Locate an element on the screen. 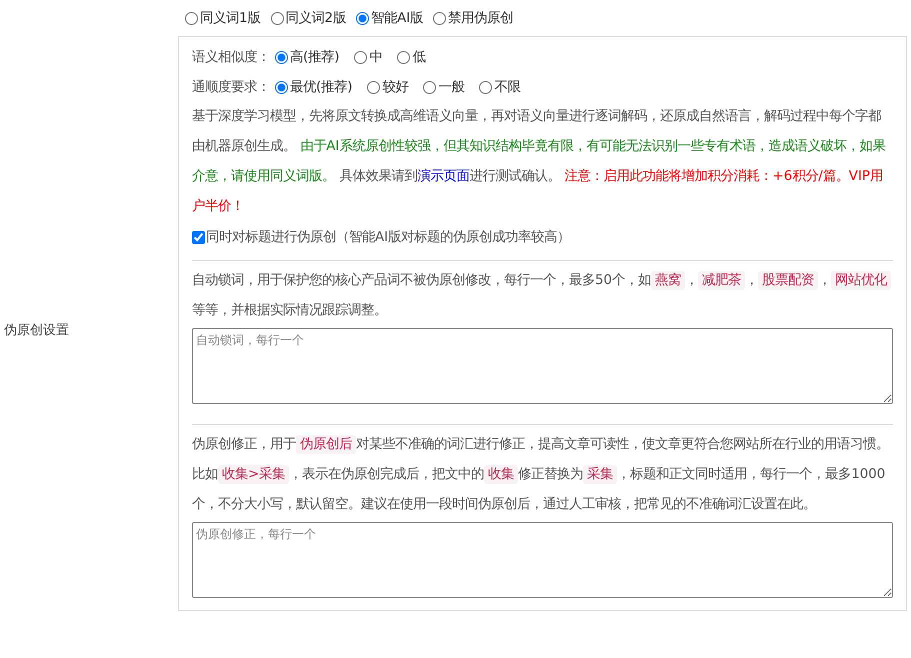 The height and width of the screenshot is (658, 911). option-label: 语义相似度： is located at coordinates (231, 57).